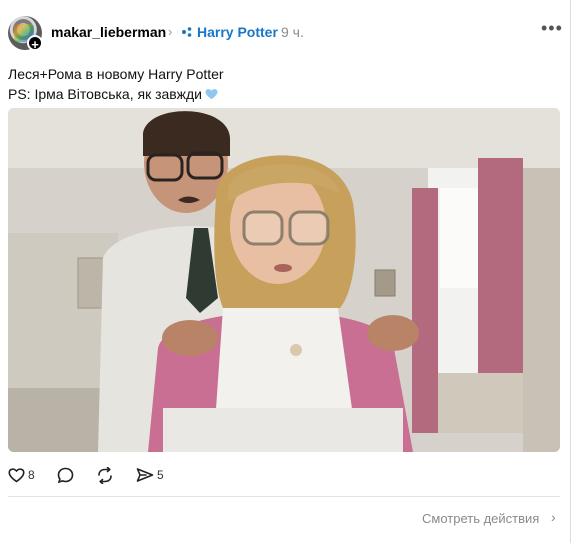  I want to click on heart-icon, so click(16, 475).